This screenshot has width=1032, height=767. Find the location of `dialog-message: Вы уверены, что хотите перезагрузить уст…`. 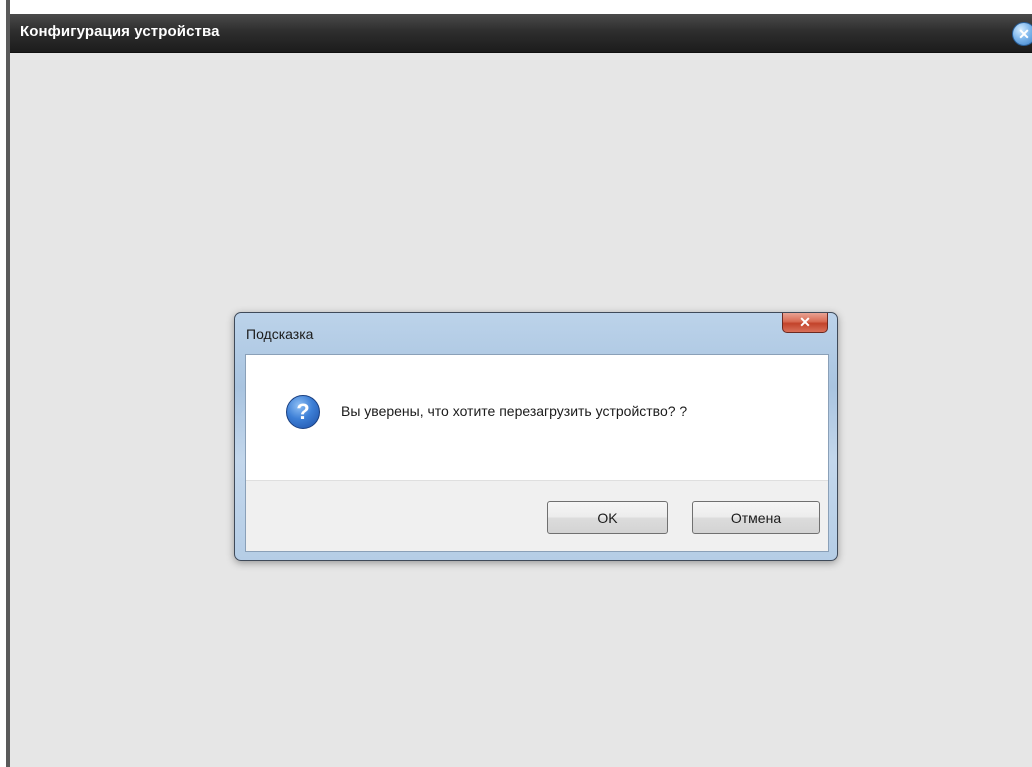

dialog-message: Вы уверены, что хотите перезагрузить уст… is located at coordinates (514, 411).